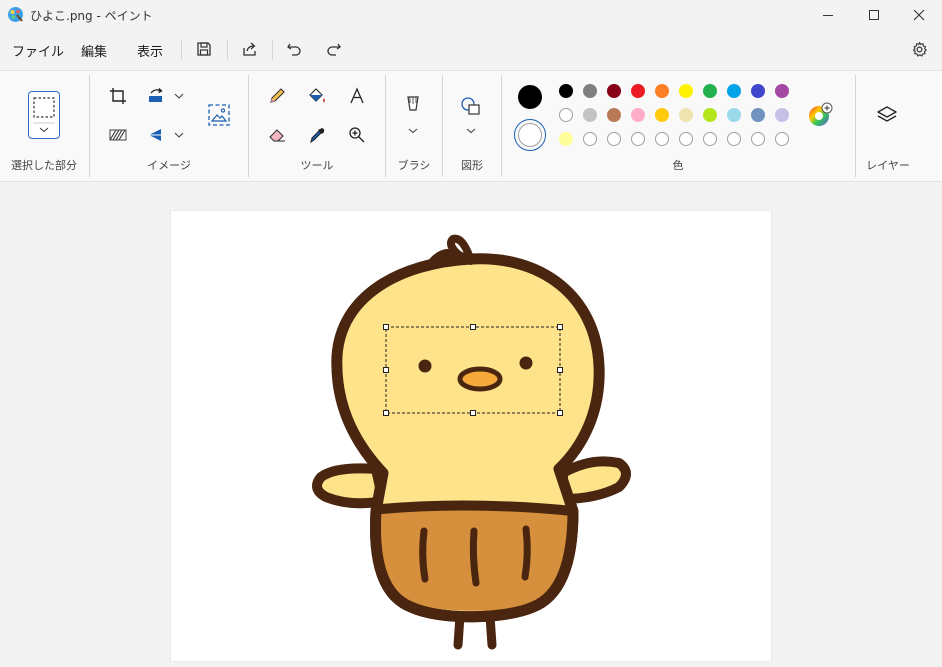  What do you see at coordinates (530, 97) in the screenshot?
I see `primary-color` at bounding box center [530, 97].